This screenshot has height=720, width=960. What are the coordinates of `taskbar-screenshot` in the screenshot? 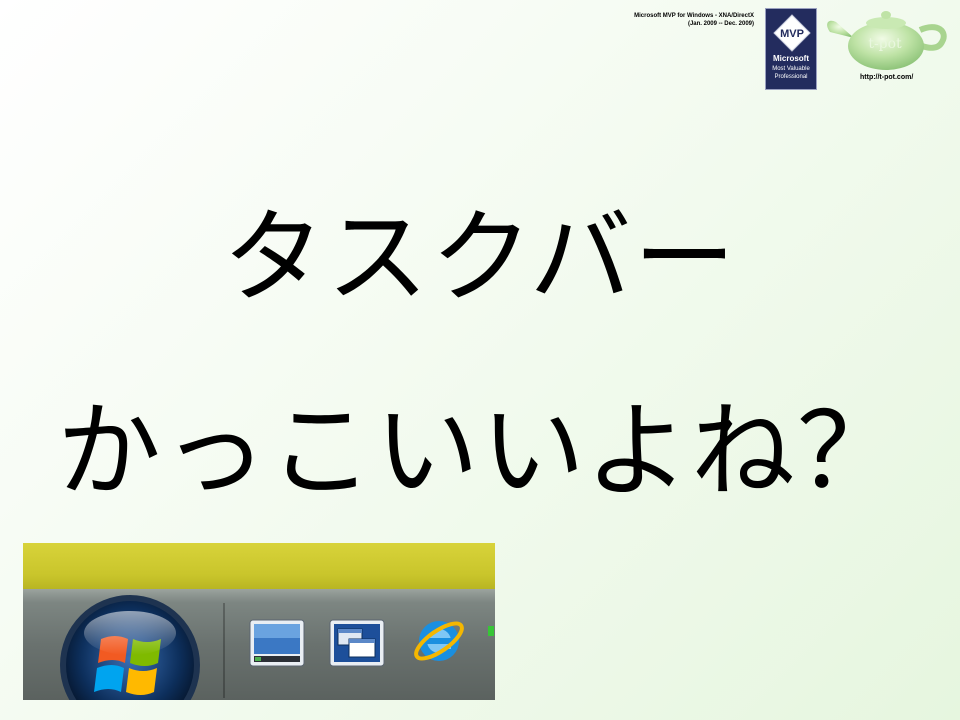 It's located at (259, 621).